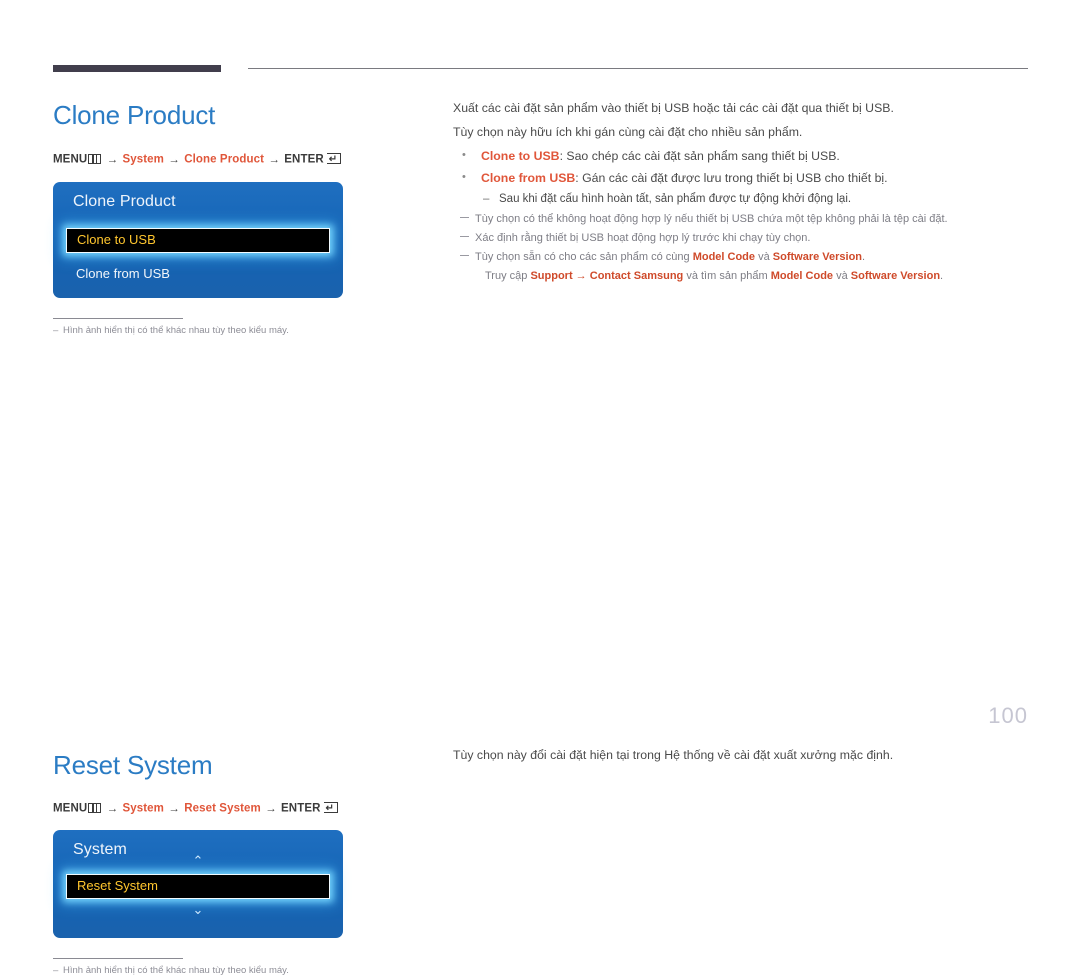  I want to click on menu-path-reset-system: MENU → System → Reset System → ENTER ↵, so click(195, 808).